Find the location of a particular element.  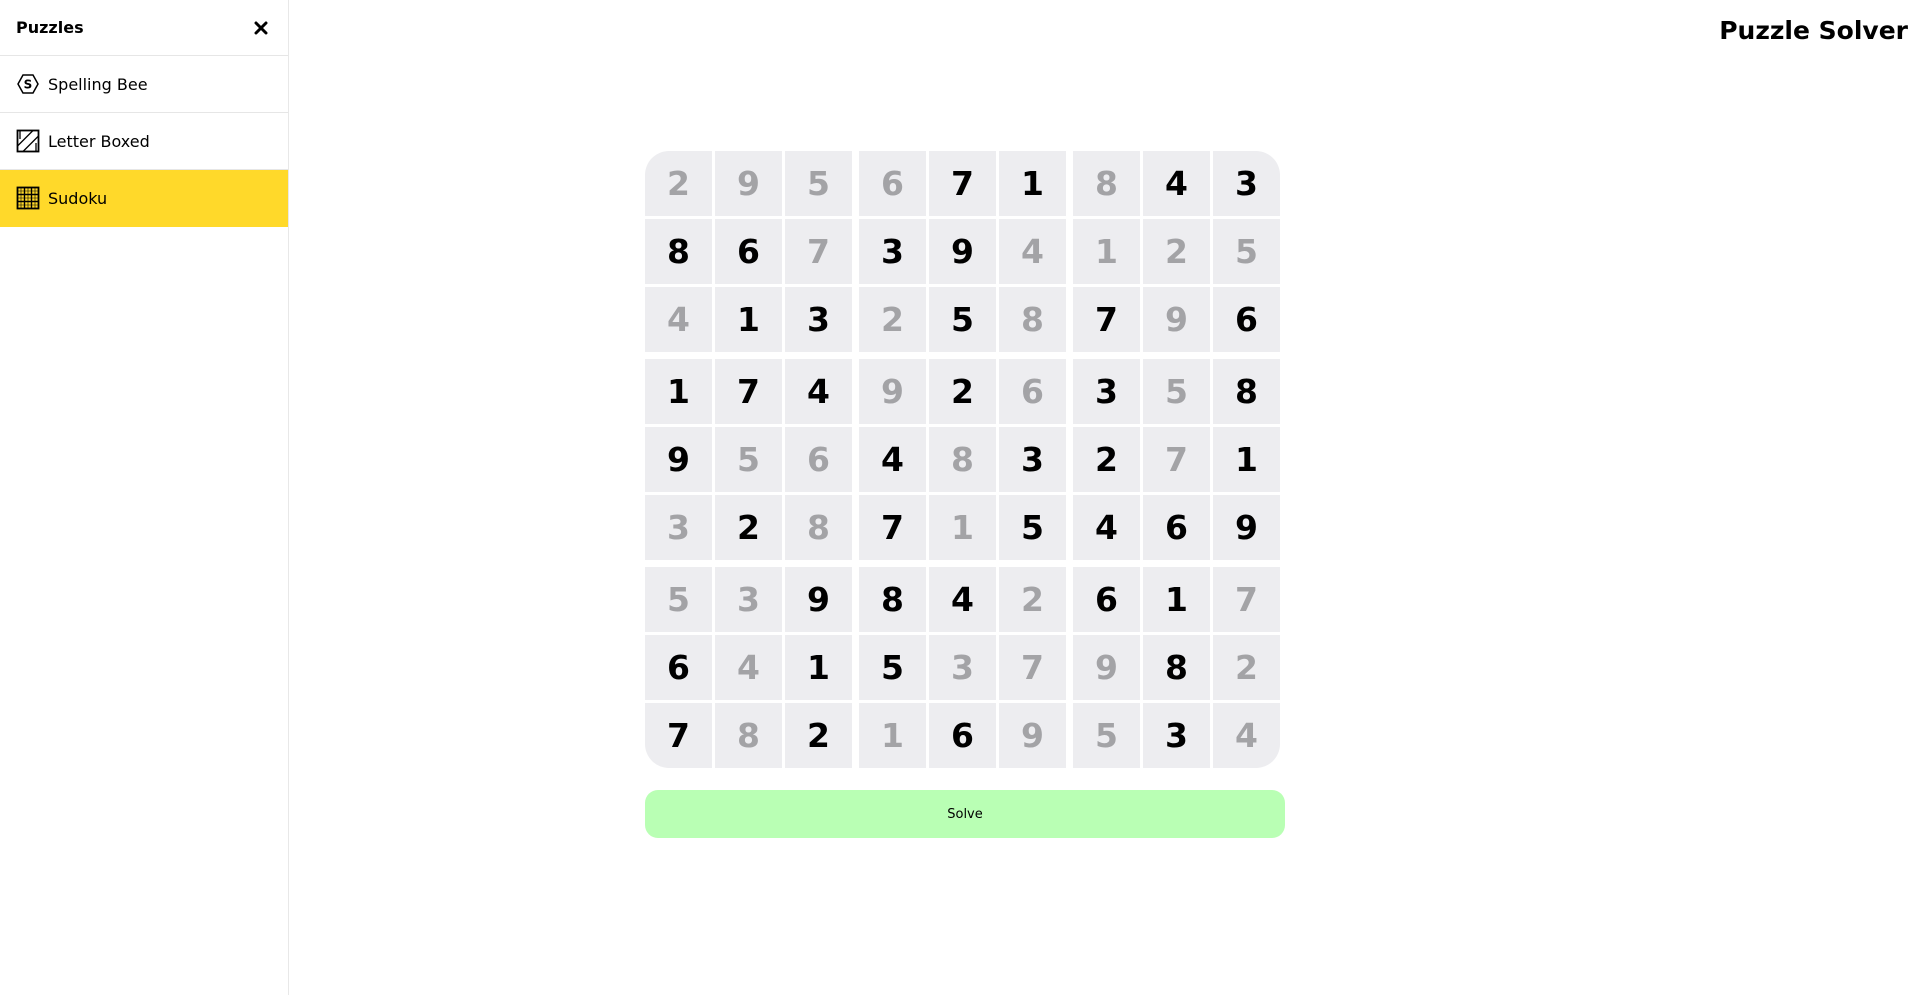

solve-button: Solve is located at coordinates (965, 814).